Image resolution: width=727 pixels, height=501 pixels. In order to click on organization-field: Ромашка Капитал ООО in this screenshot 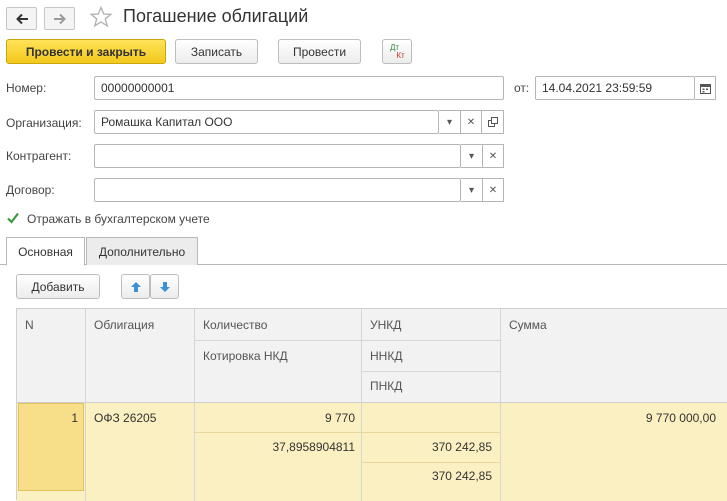, I will do `click(266, 122)`.